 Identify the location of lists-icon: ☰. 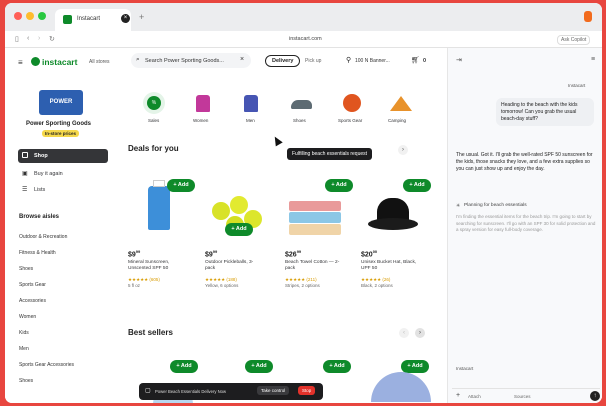
(25, 190).